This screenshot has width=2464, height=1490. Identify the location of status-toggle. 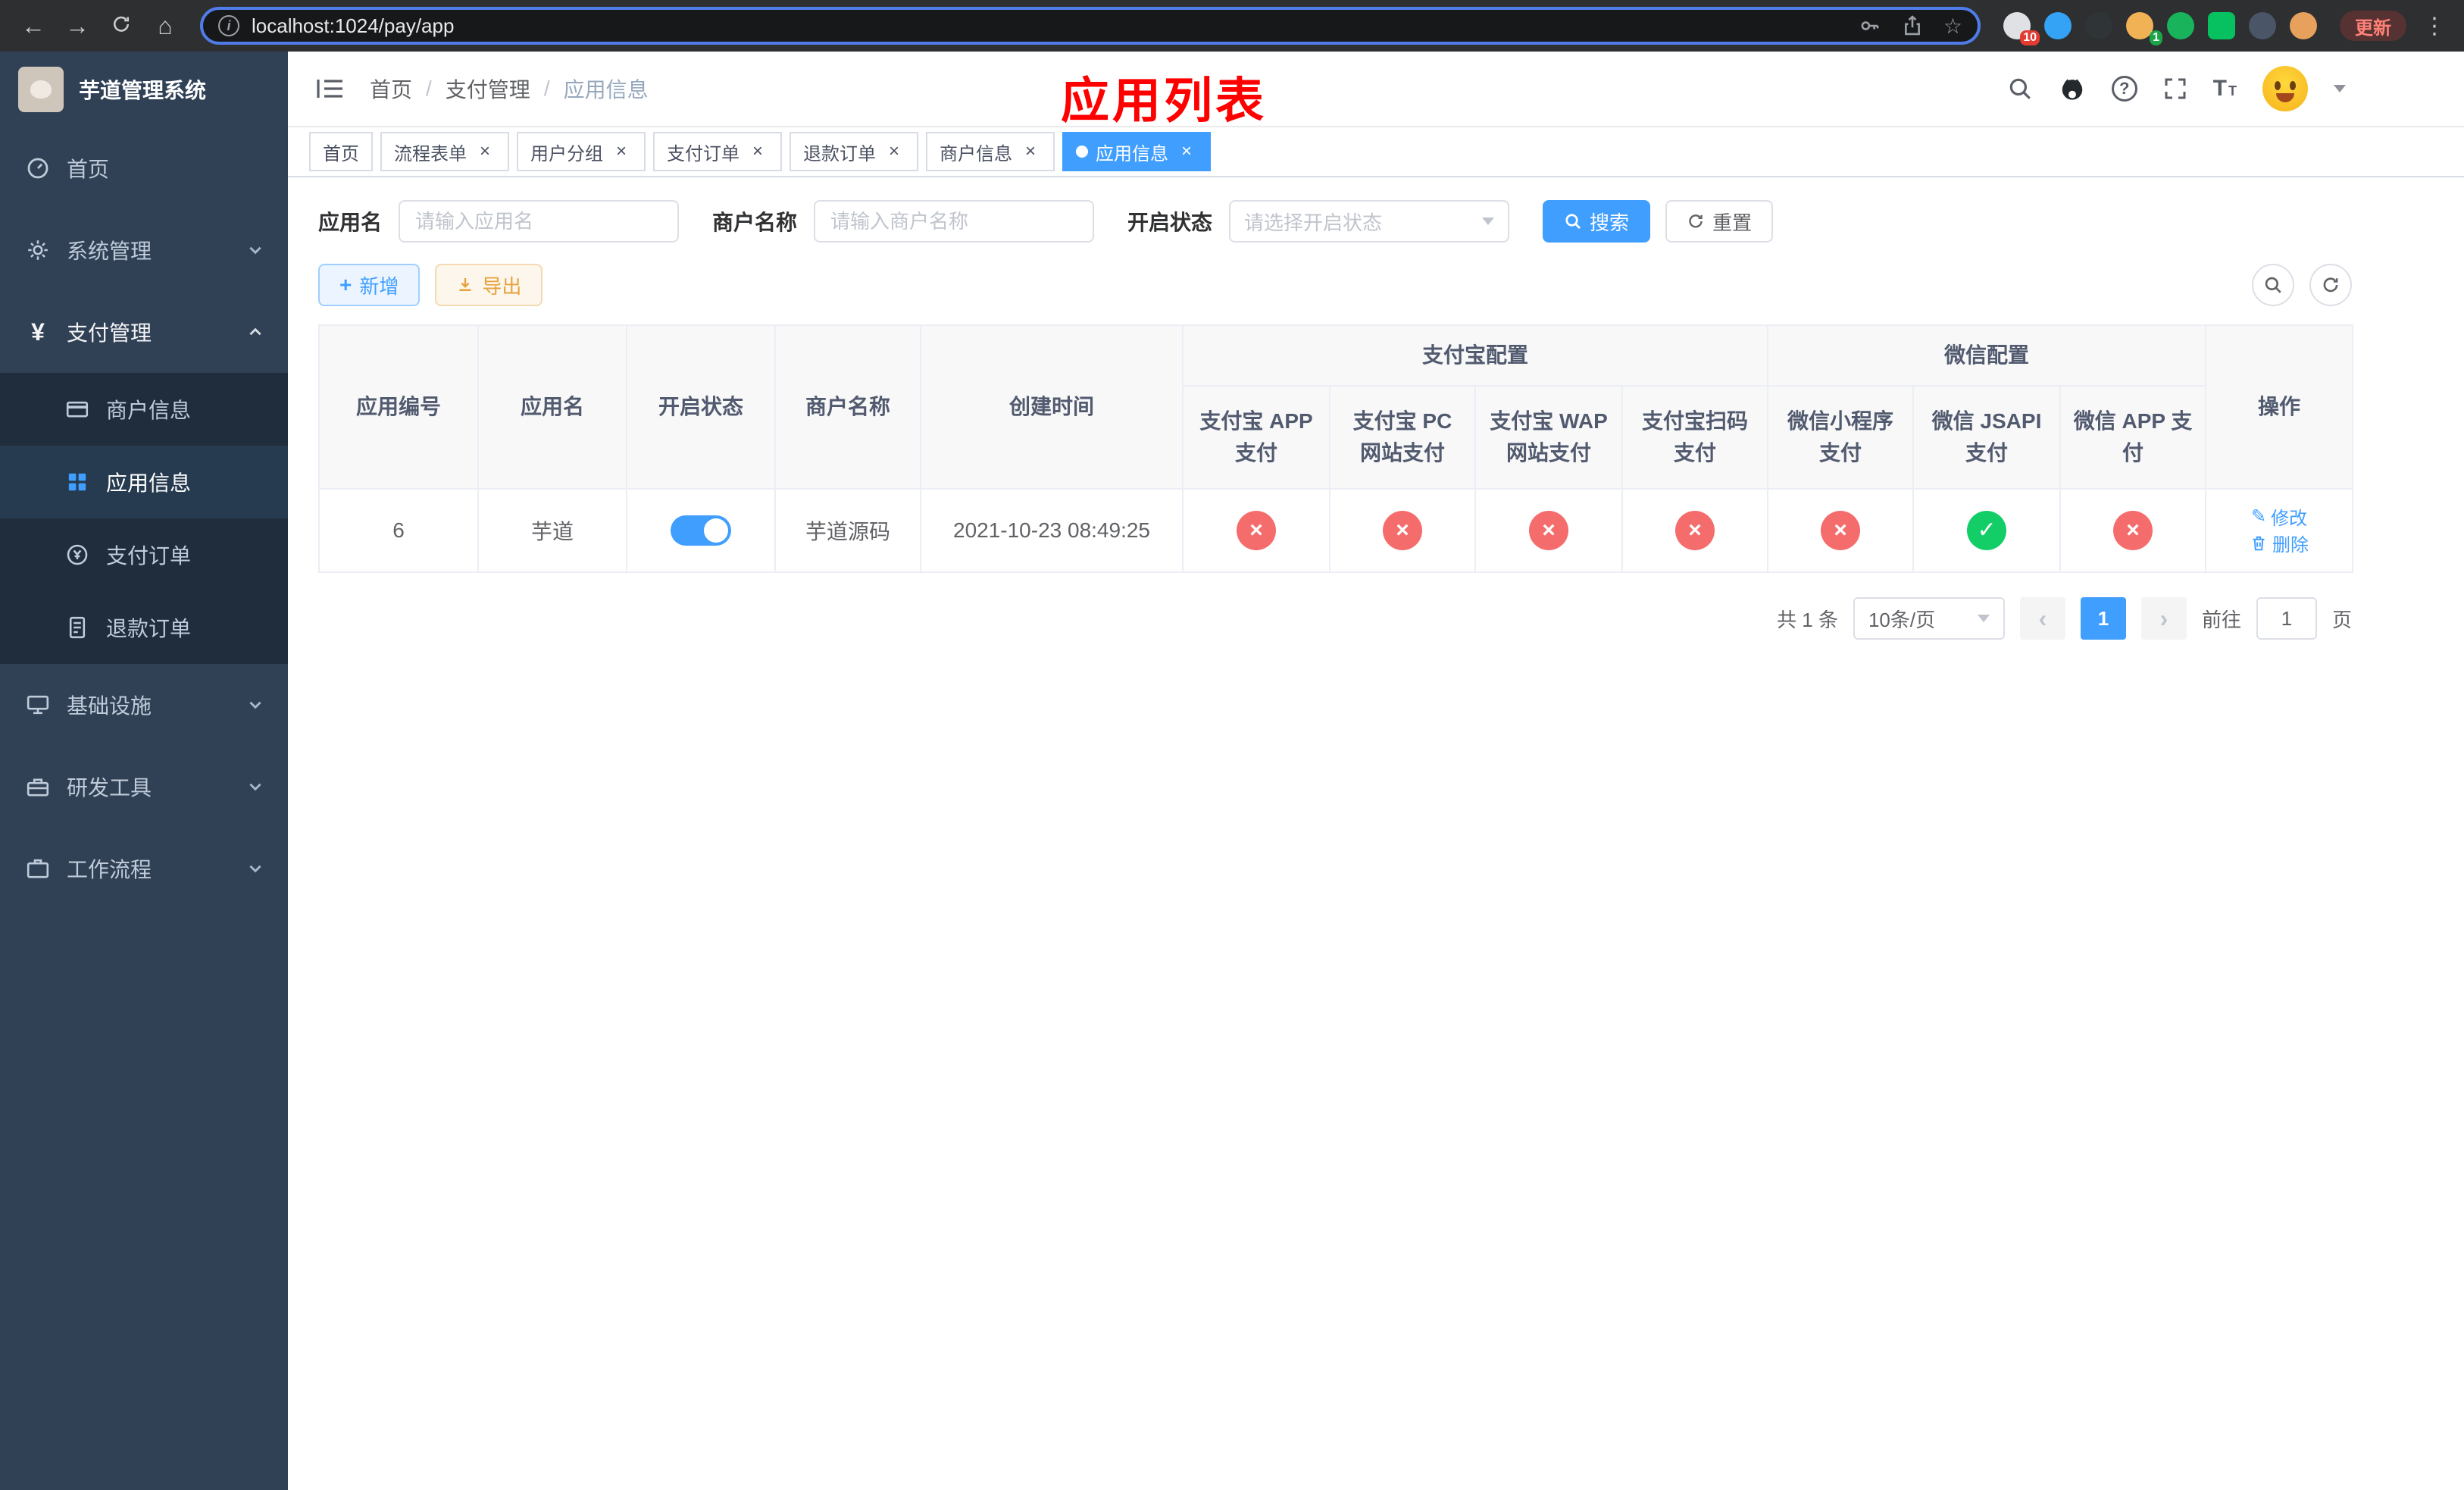
(701, 530).